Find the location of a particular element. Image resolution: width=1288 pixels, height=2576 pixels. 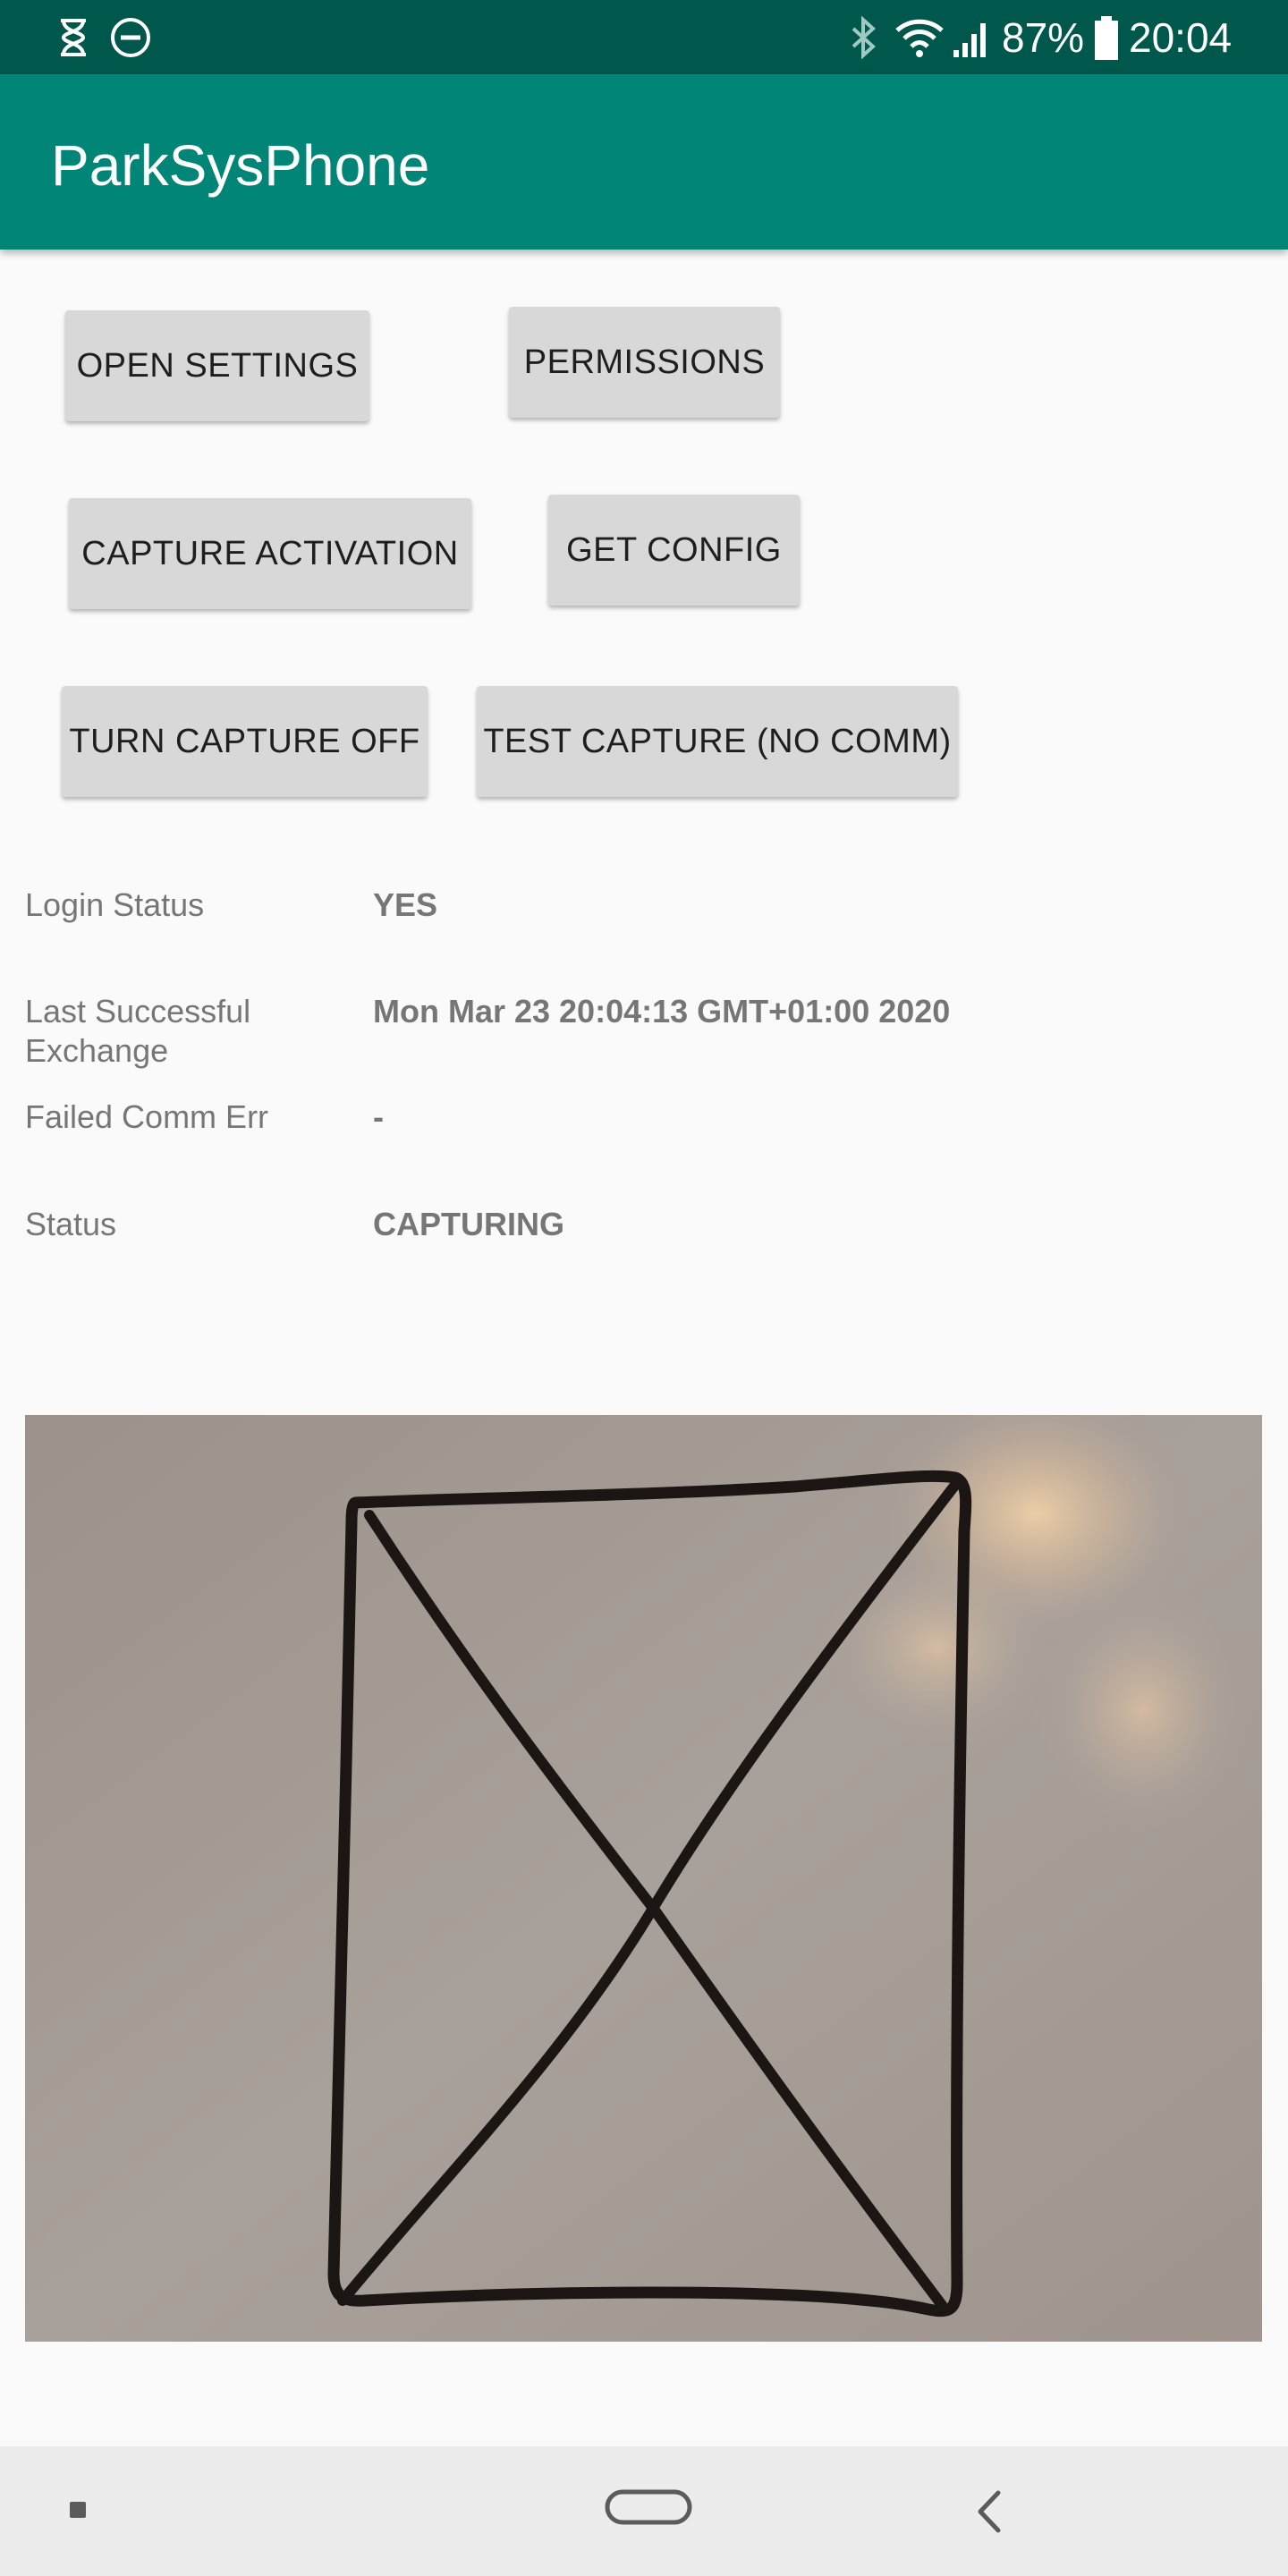

wifi-icon is located at coordinates (919, 38).